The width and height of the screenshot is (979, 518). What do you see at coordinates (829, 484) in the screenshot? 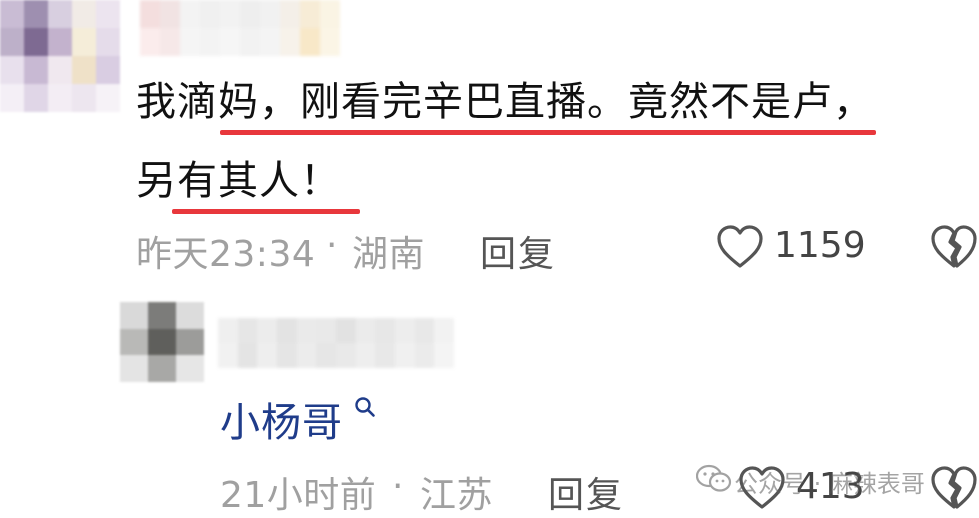
I see `watermark-text: 公众号 · 麻辣表哥` at bounding box center [829, 484].